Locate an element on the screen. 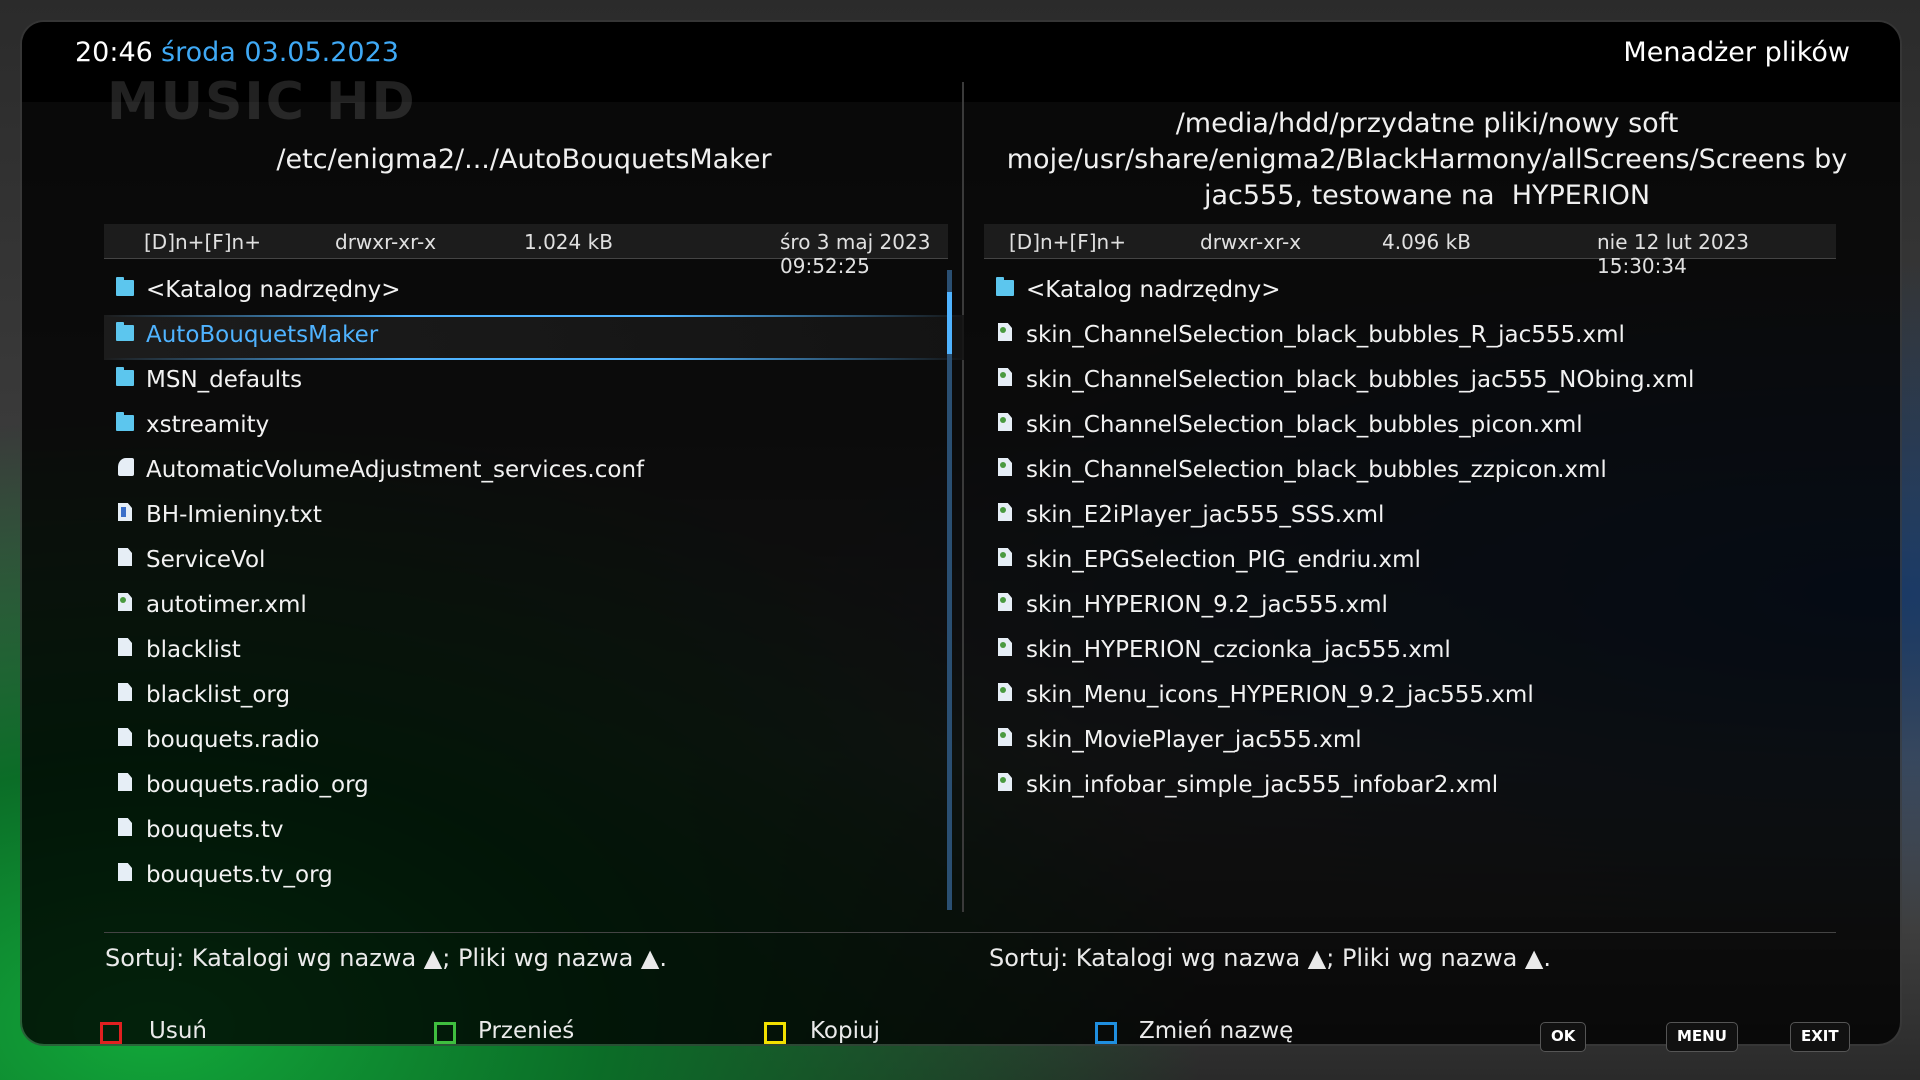 This screenshot has width=1920, height=1080. file-list-item: blacklist_org is located at coordinates (534, 697).